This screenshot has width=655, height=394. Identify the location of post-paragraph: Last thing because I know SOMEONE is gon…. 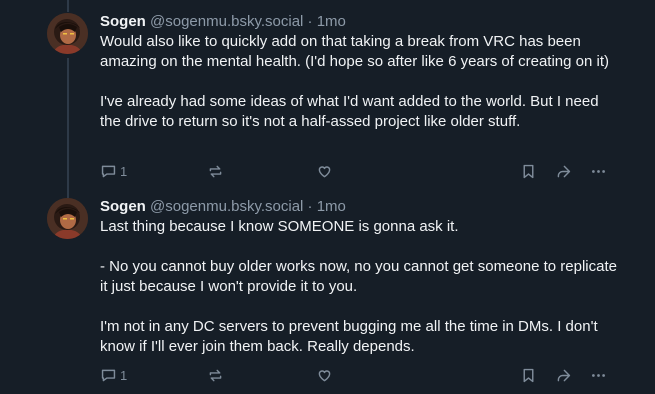
(279, 226).